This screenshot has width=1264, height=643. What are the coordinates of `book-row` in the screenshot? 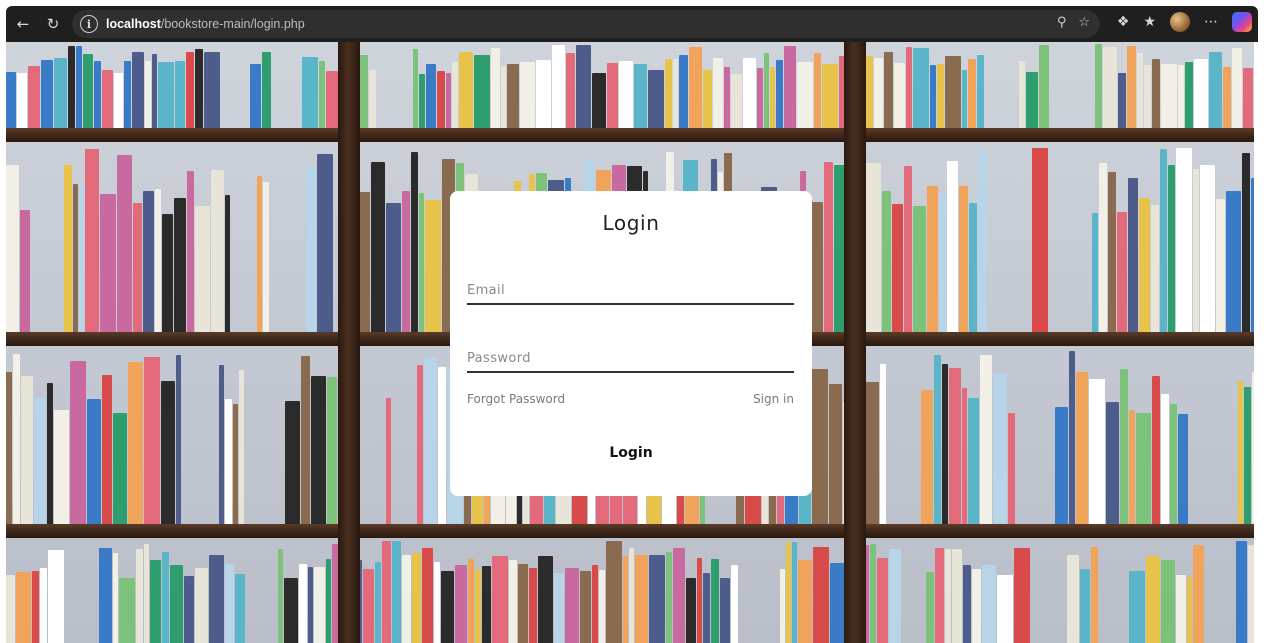 It's located at (630, 85).